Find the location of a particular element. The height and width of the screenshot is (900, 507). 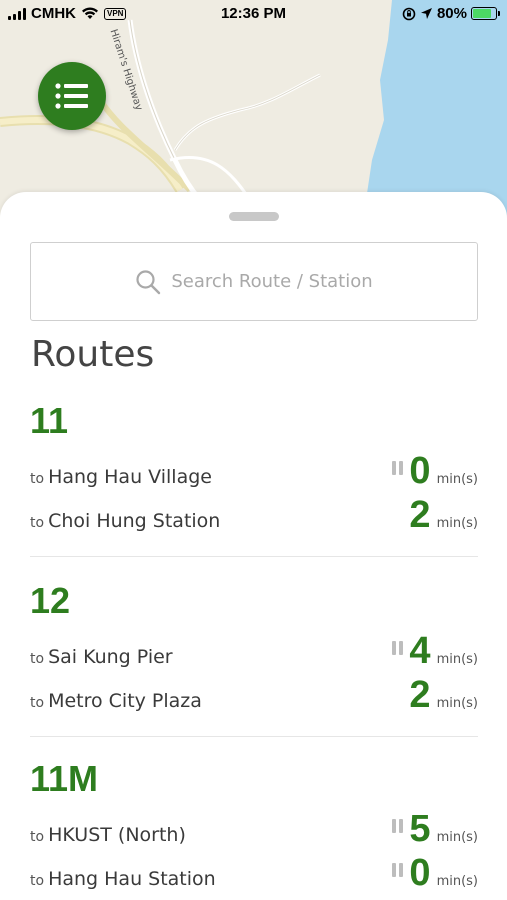

destination-row: to Hang Hau Station is located at coordinates (123, 879).